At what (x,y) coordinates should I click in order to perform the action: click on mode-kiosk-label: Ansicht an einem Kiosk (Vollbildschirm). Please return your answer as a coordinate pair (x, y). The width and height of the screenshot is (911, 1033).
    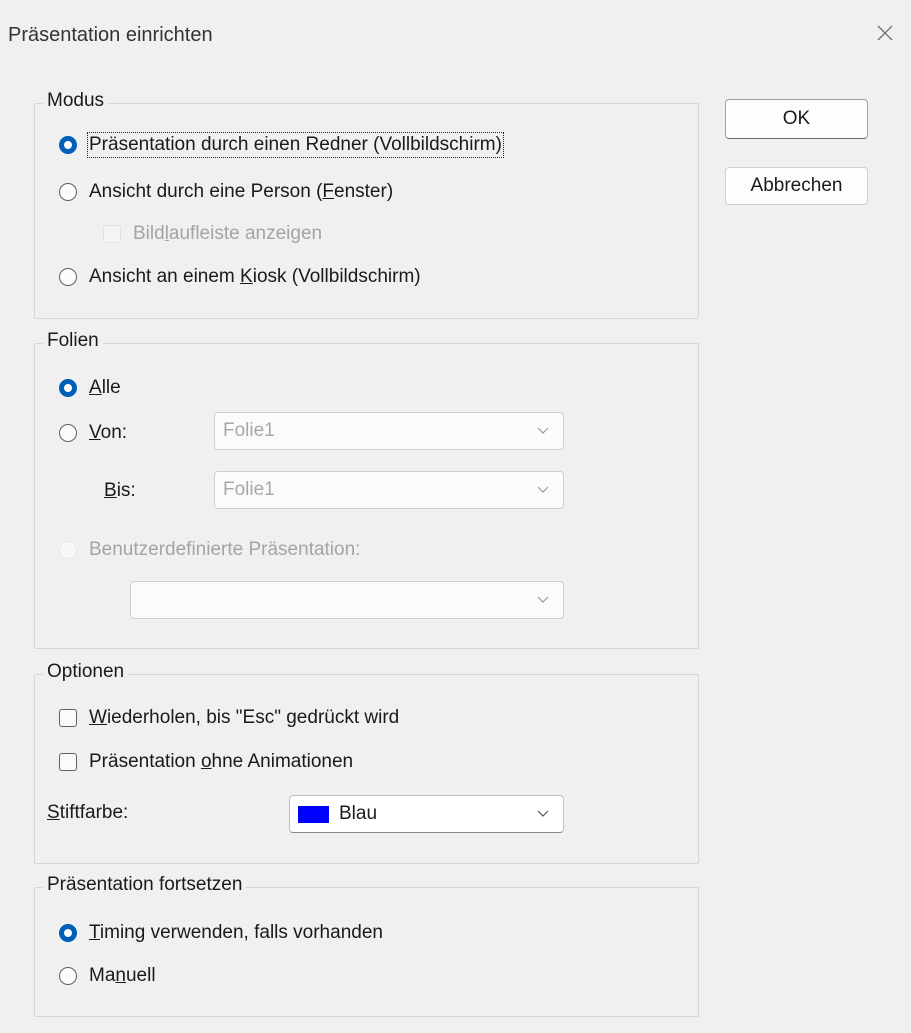
    Looking at the image, I should click on (255, 276).